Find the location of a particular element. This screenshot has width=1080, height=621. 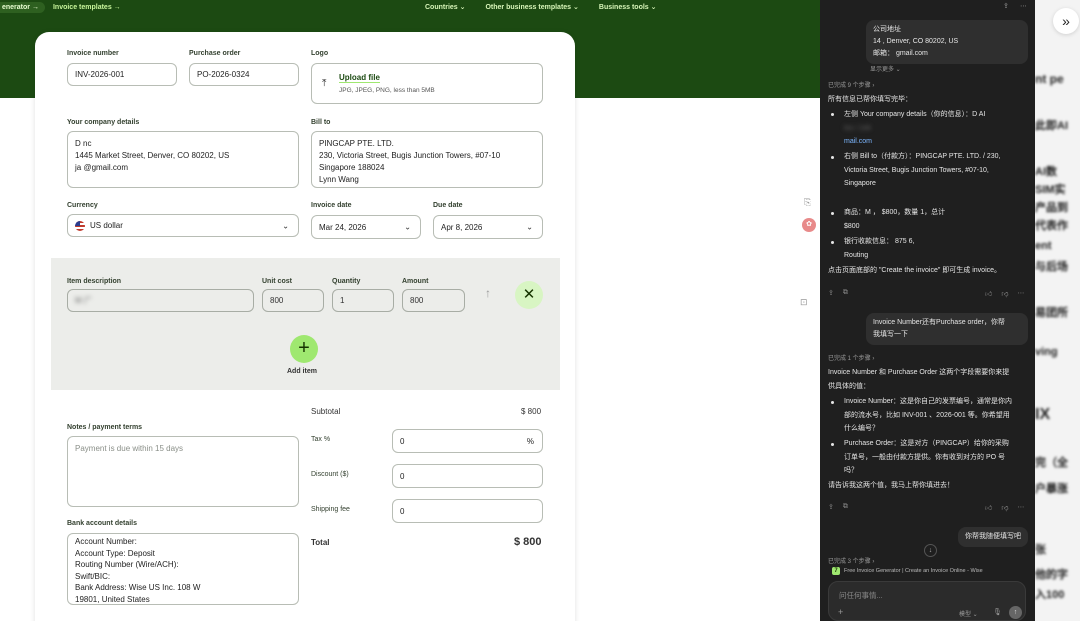

quantity-input: 1 is located at coordinates (363, 300).